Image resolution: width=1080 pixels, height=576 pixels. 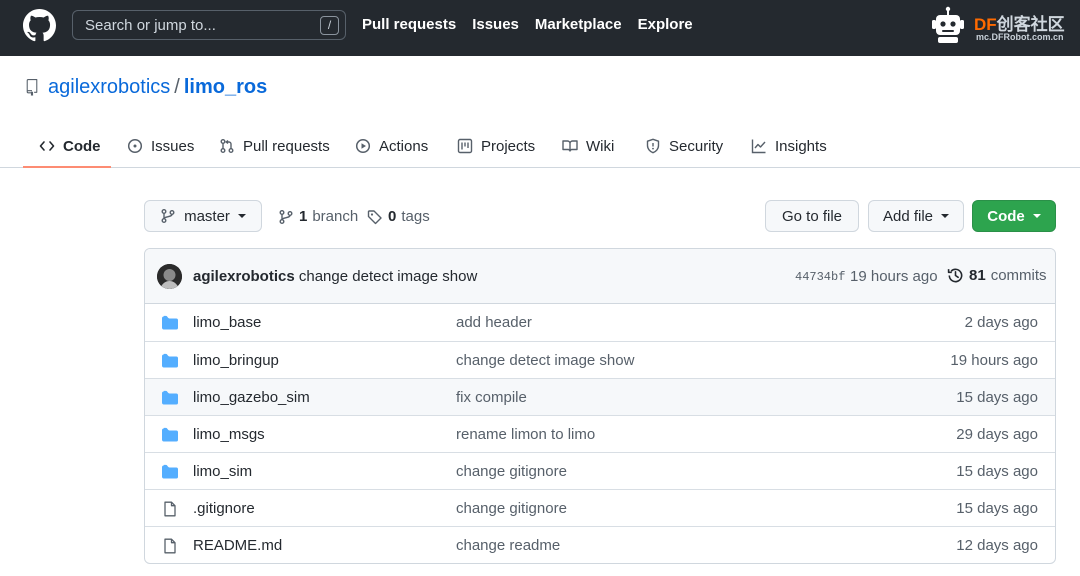 What do you see at coordinates (227, 322) in the screenshot?
I see `file-name-link: limo_base` at bounding box center [227, 322].